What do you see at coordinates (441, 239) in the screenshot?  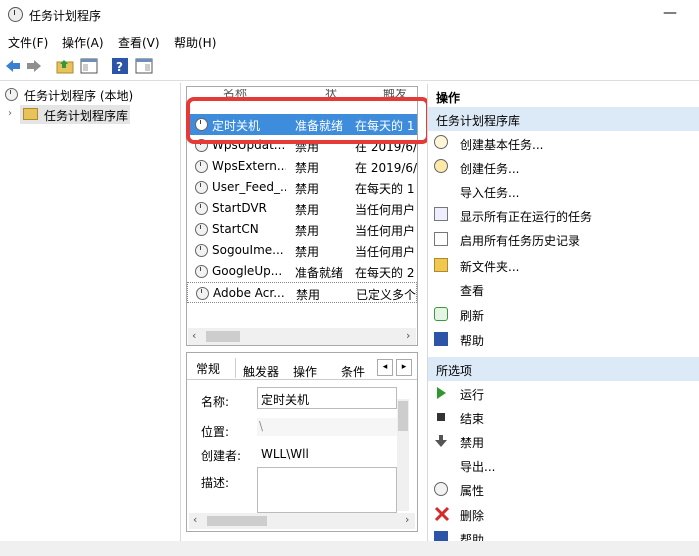 I see `history-icon` at bounding box center [441, 239].